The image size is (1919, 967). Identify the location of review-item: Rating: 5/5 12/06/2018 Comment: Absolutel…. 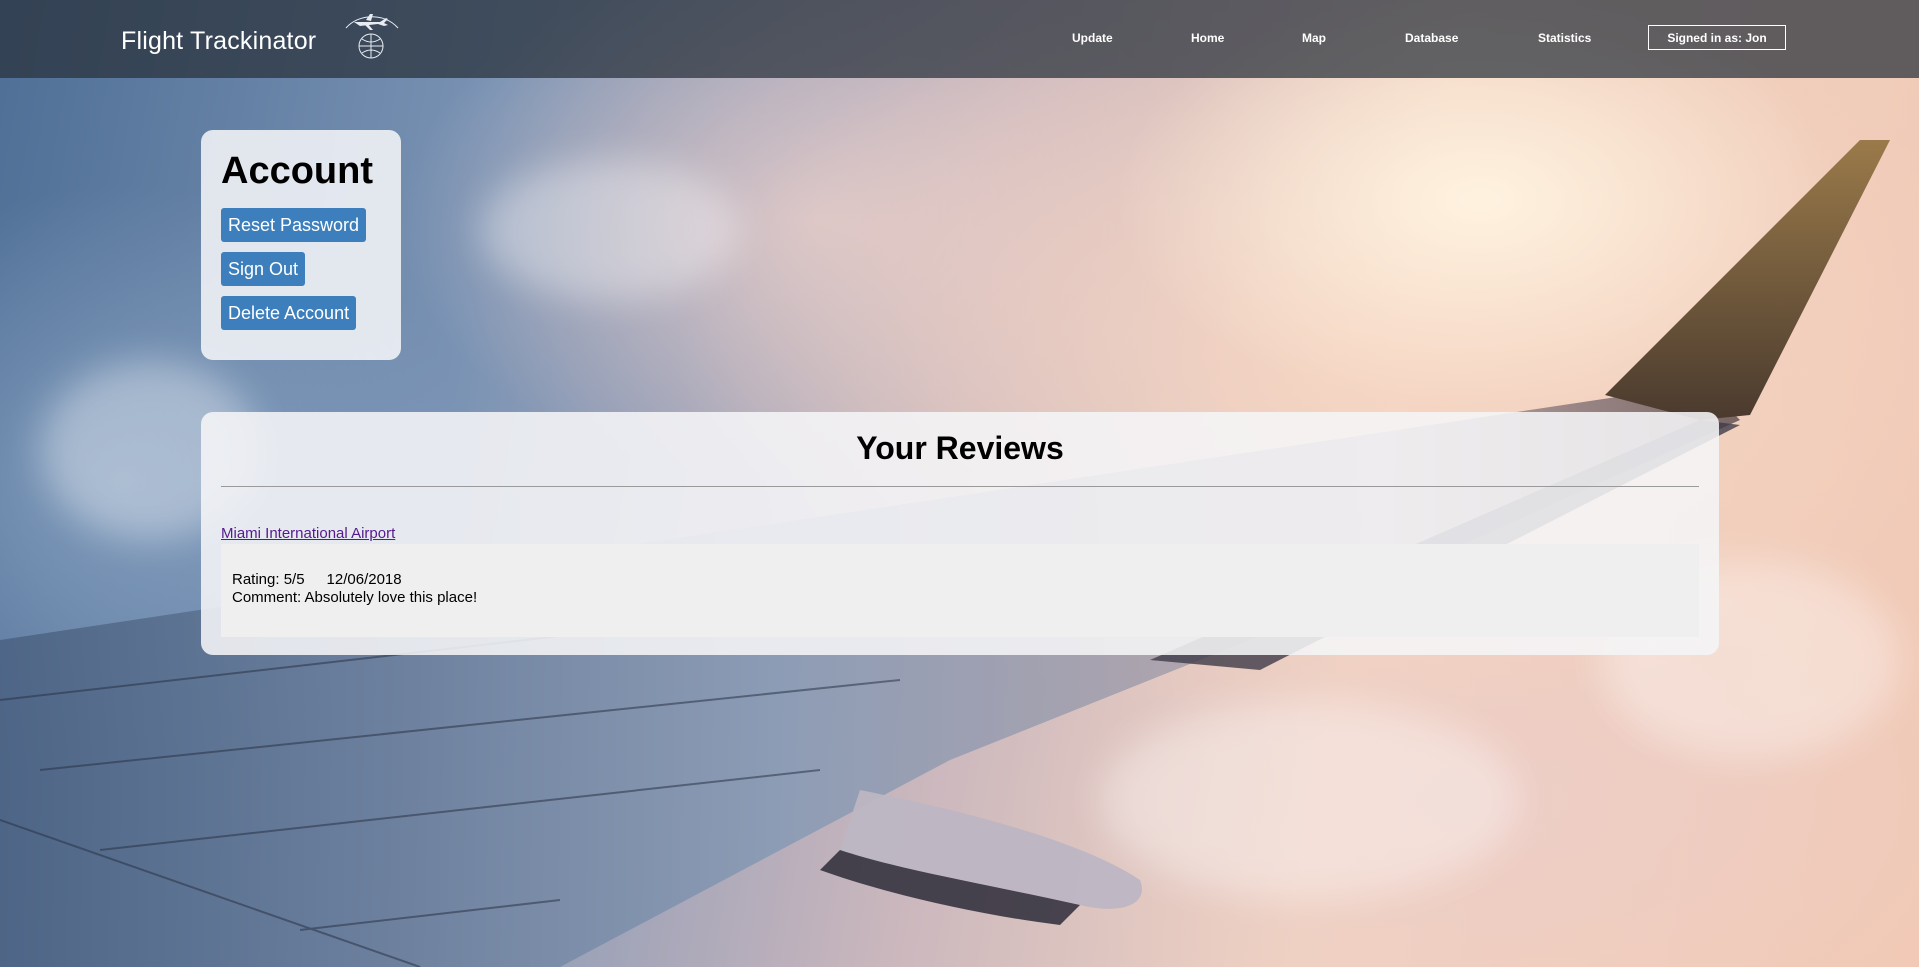
(960, 590).